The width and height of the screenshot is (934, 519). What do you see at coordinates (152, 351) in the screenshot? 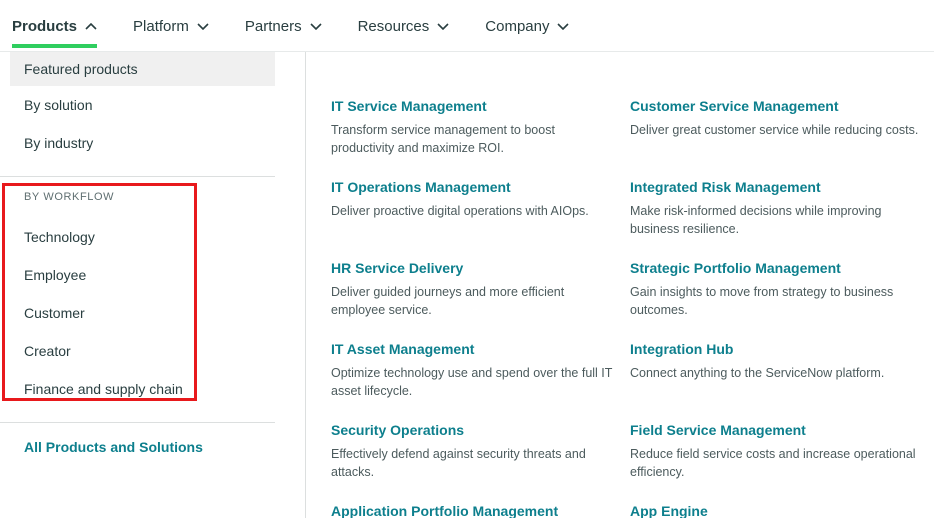
I see `sidebar-item-creator: Creator` at bounding box center [152, 351].